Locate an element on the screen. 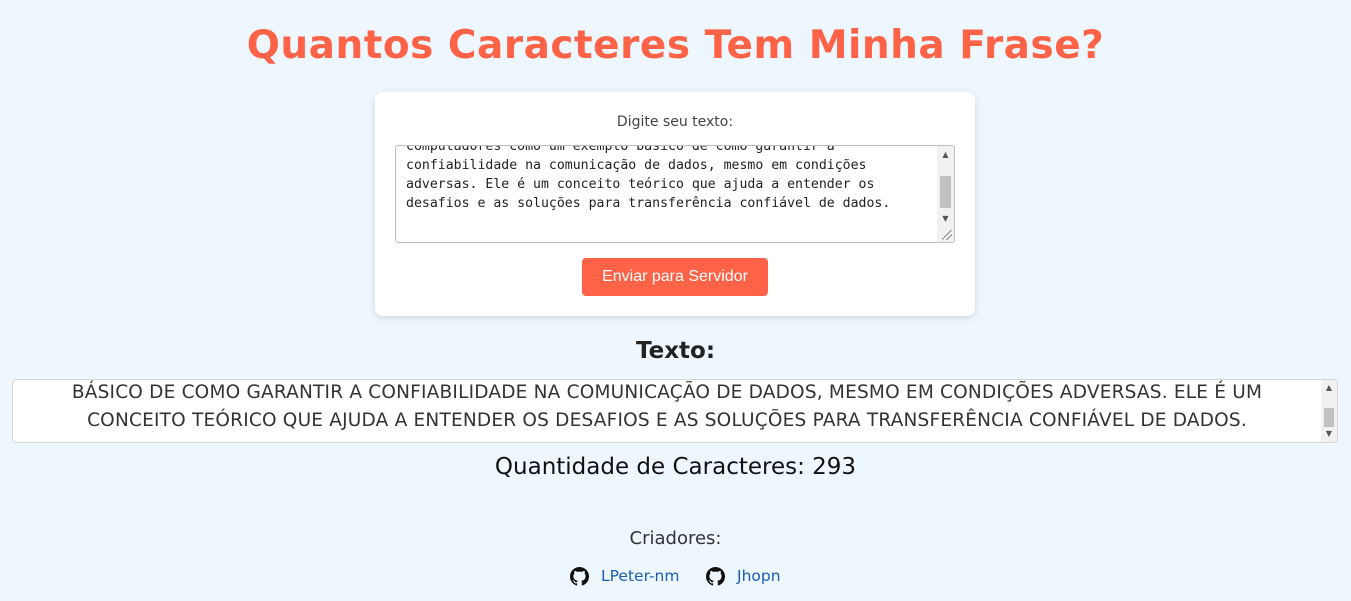 The width and height of the screenshot is (1351, 601). result-heading: Texto: is located at coordinates (675, 351).